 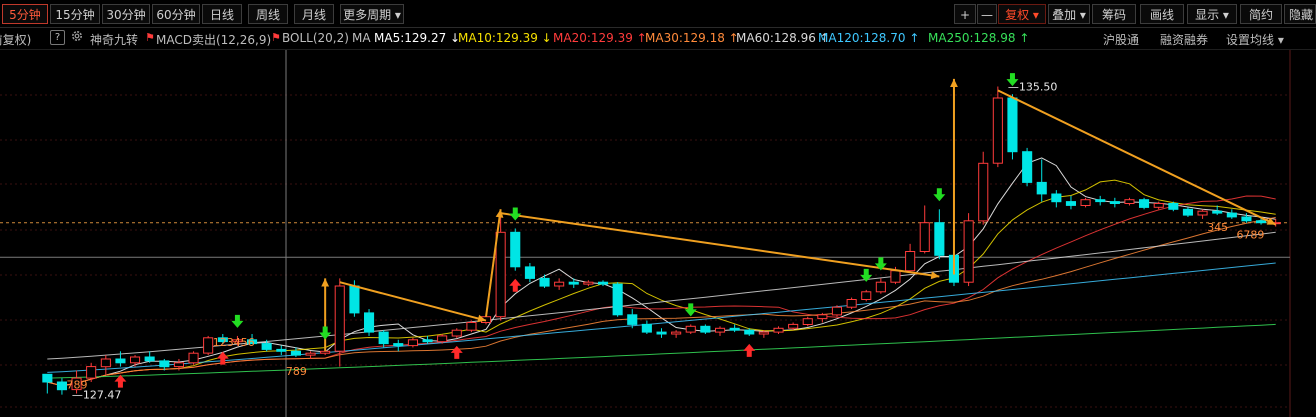 I want to click on ma-legend-ma250: MA250:128.98 ↑, so click(x=979, y=38).